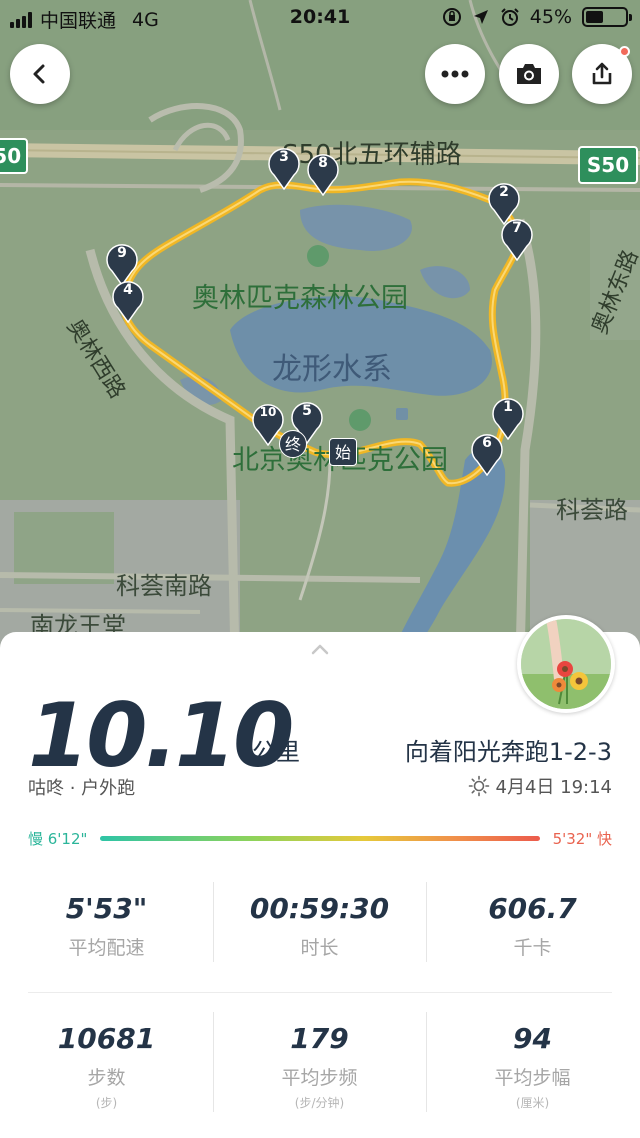 The image size is (640, 1138). What do you see at coordinates (319, 1078) in the screenshot?
I see `stat-label: 平均步频` at bounding box center [319, 1078].